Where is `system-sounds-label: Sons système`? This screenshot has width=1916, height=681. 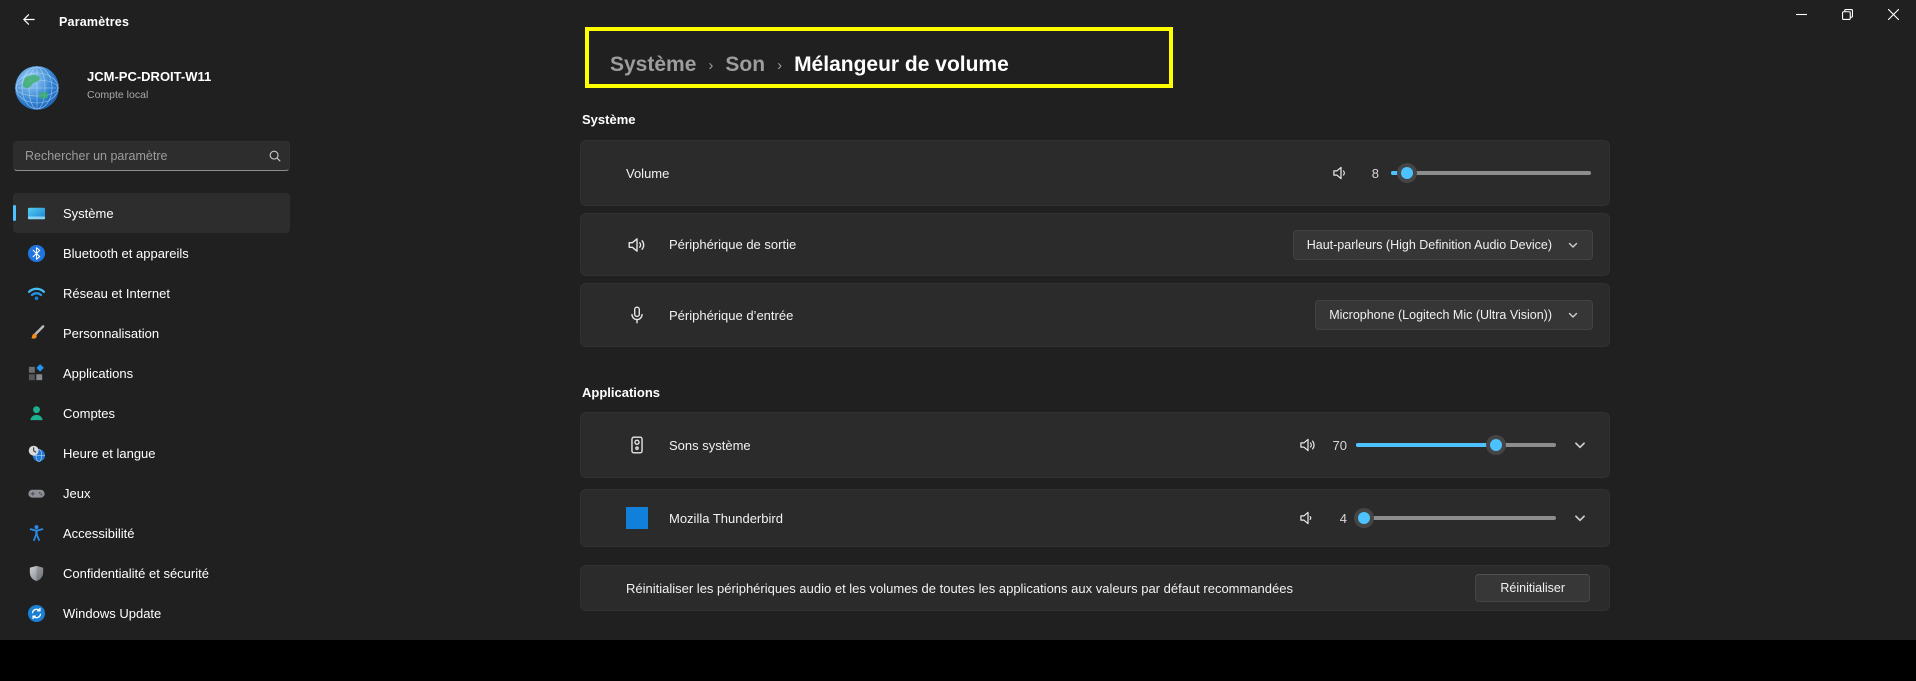 system-sounds-label: Sons système is located at coordinates (710, 445).